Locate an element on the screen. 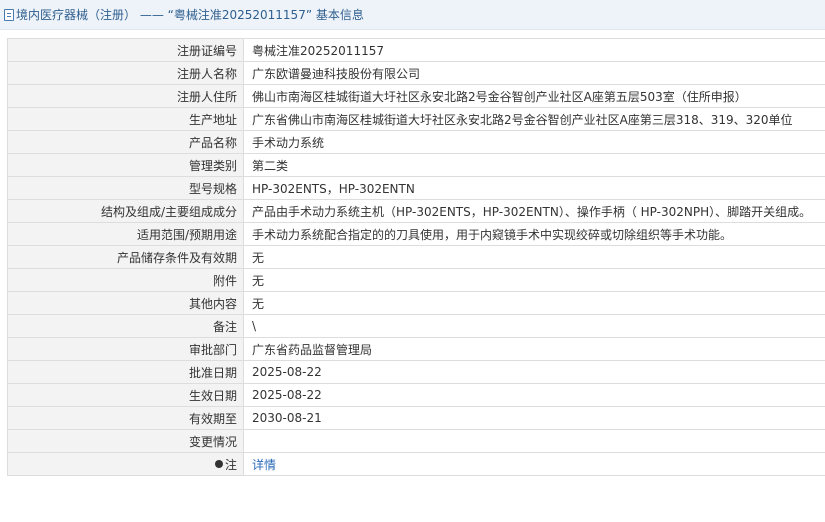 The image size is (825, 522). row-value: 广东欧谱曼迪科技股份有限公司 is located at coordinates (534, 73).